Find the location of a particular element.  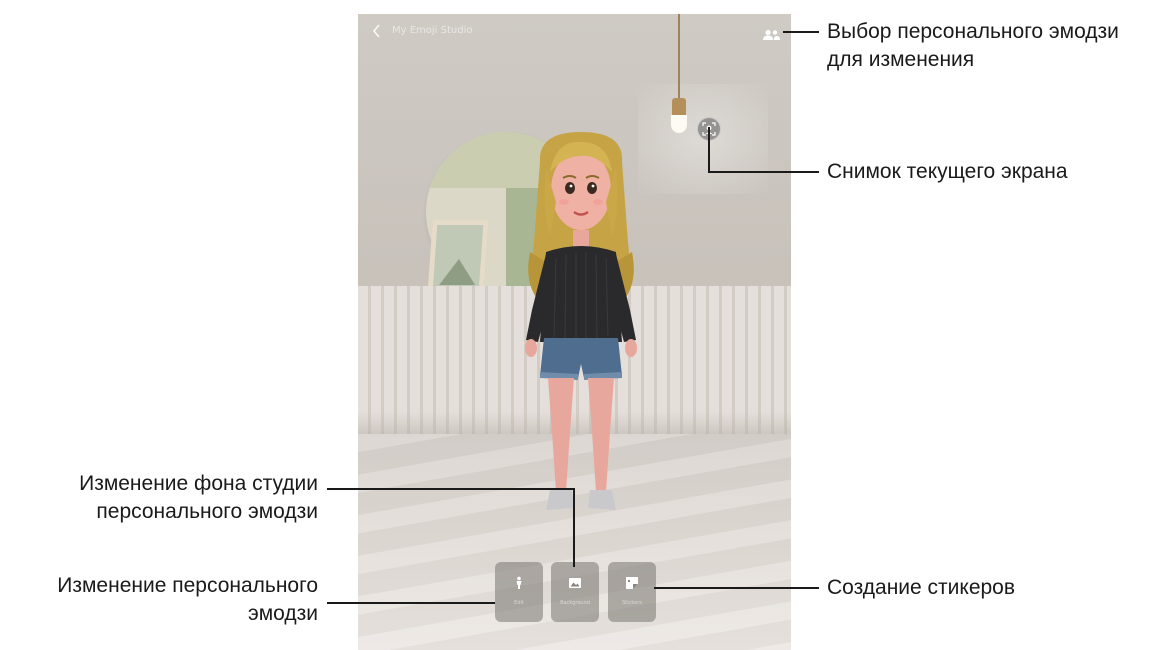

back-button is located at coordinates (377, 32).